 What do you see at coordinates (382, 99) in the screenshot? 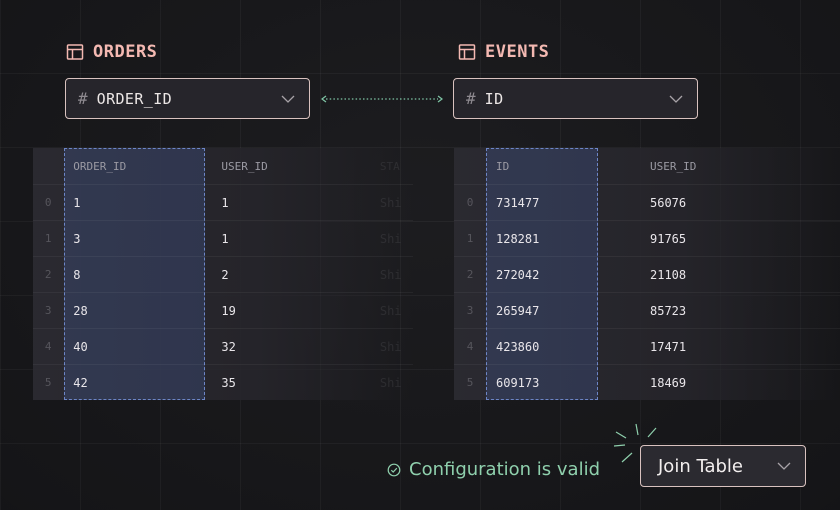
I see `join-connector-arrow` at bounding box center [382, 99].